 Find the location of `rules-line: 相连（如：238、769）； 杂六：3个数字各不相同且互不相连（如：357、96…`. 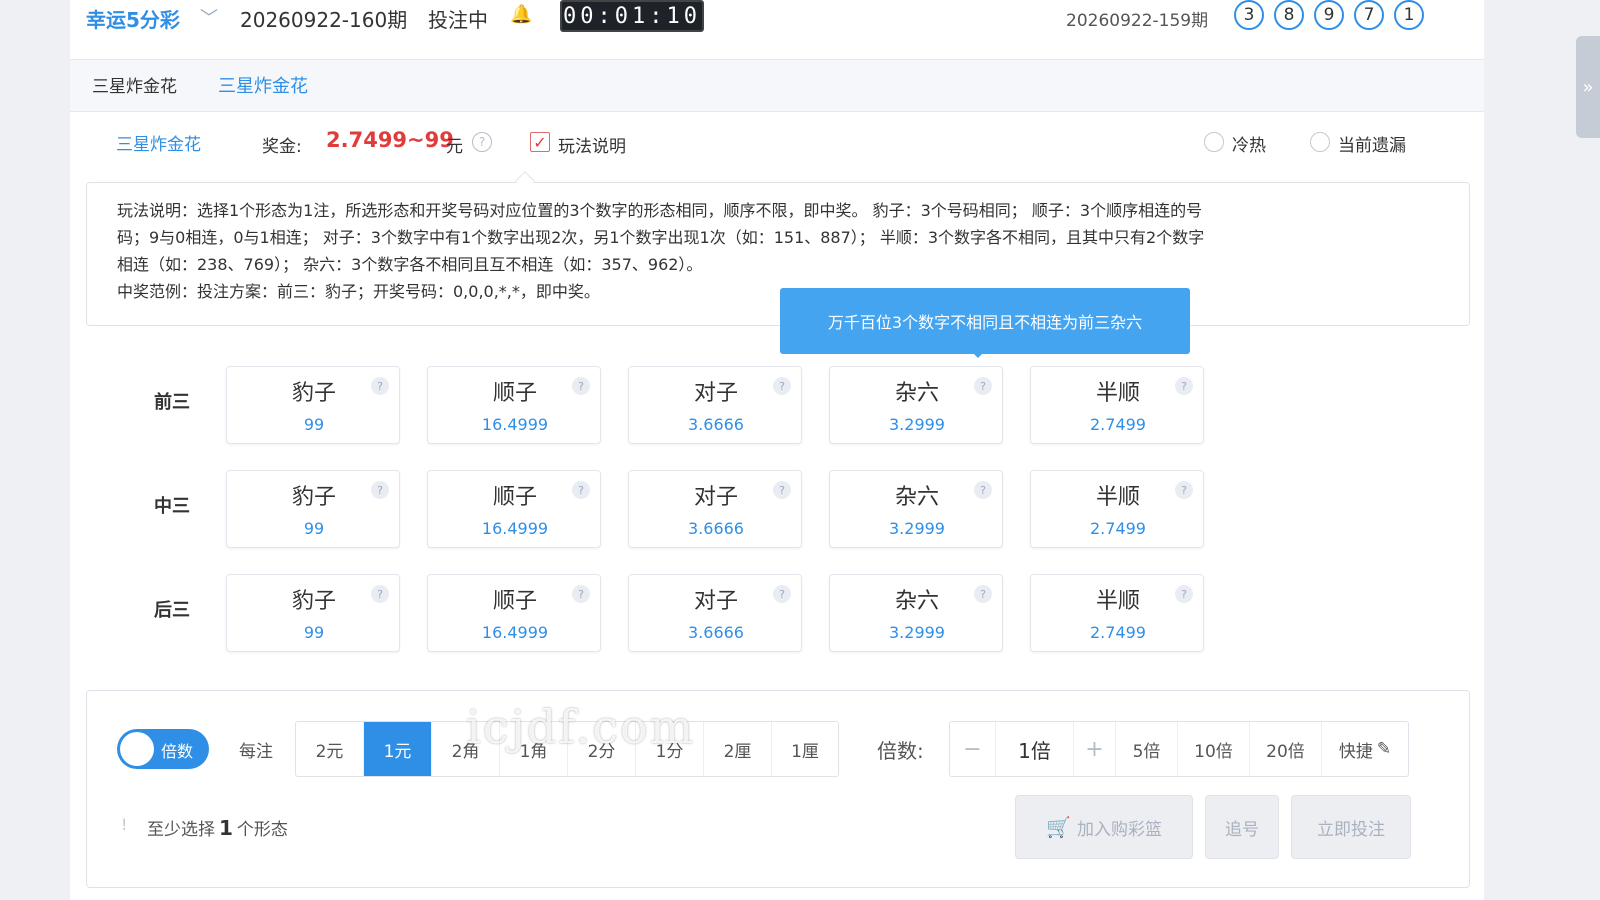

rules-line: 相连（如：238、769）； 杂六：3个数字各不相同且互不相连（如：357、96… is located at coordinates (410, 264).